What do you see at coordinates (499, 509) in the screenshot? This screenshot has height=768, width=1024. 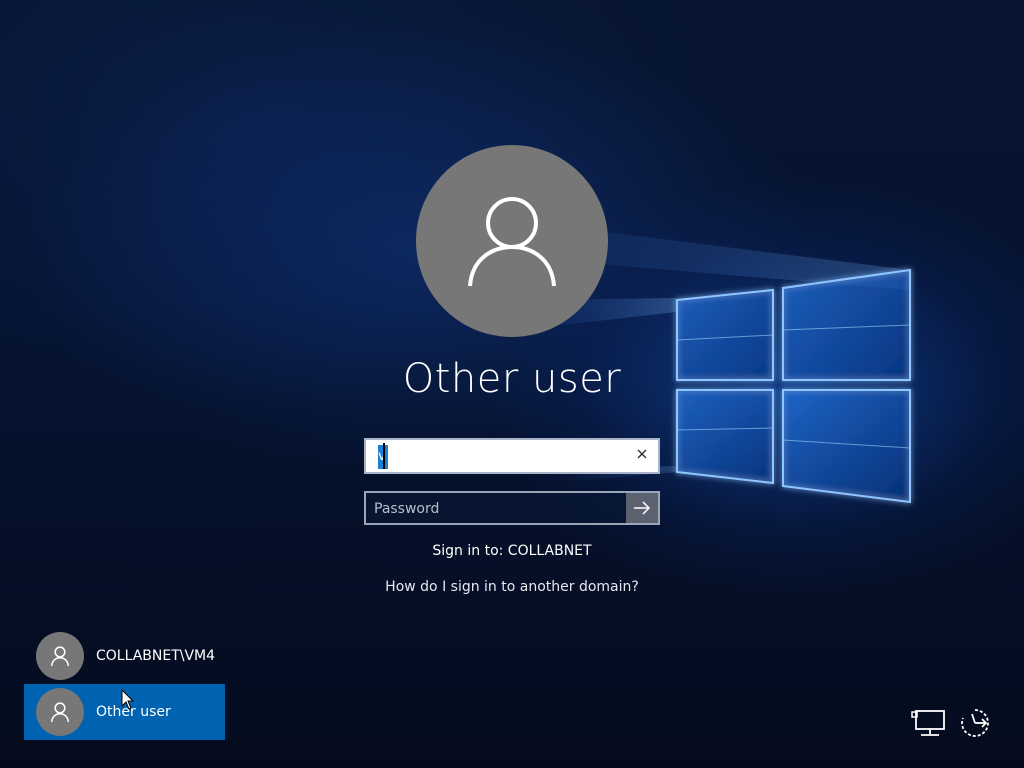 I see `password-input` at bounding box center [499, 509].